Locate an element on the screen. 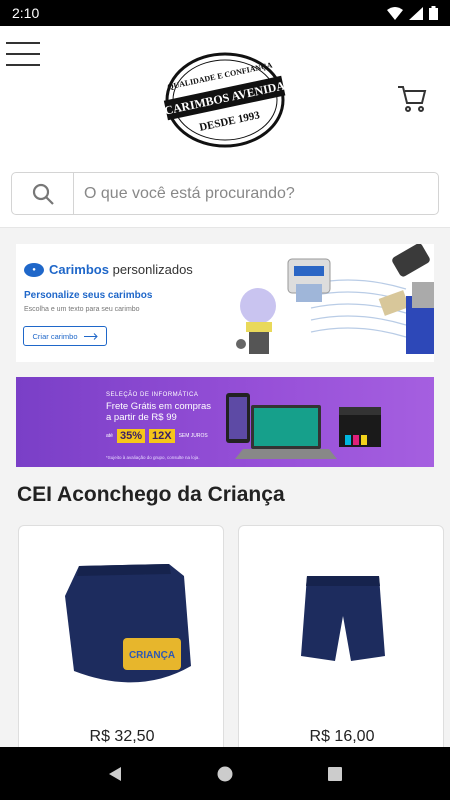  arrow-right-icon is located at coordinates (90, 336).